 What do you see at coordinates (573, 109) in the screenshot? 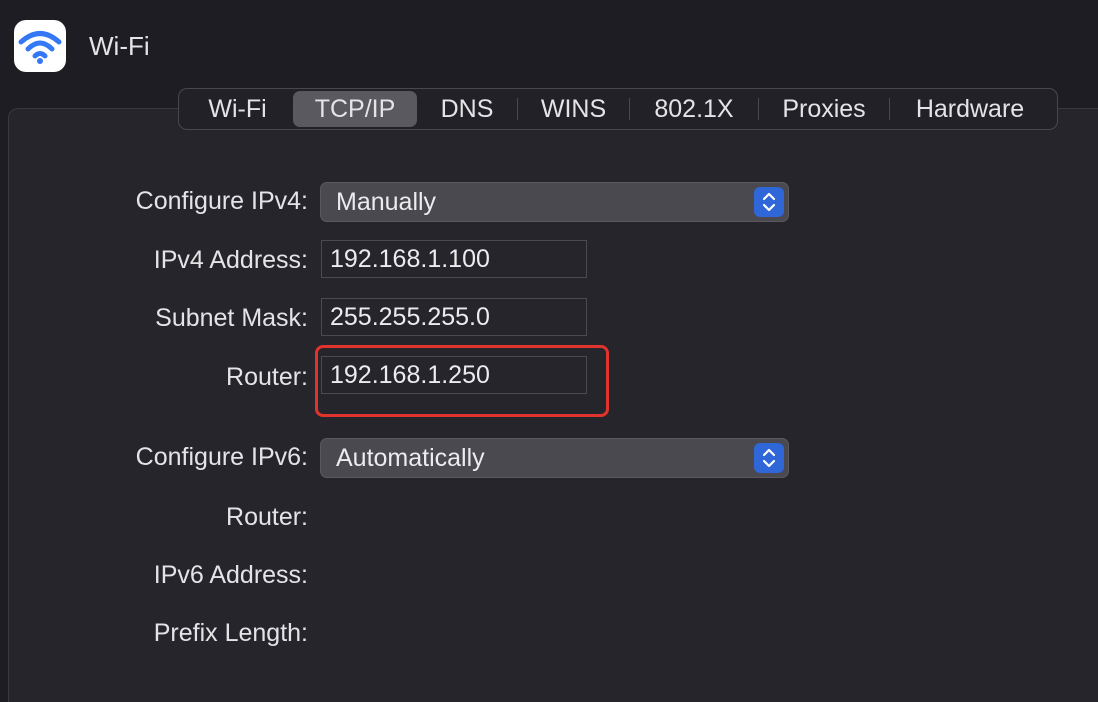
I see `tab-wins: WINS` at bounding box center [573, 109].